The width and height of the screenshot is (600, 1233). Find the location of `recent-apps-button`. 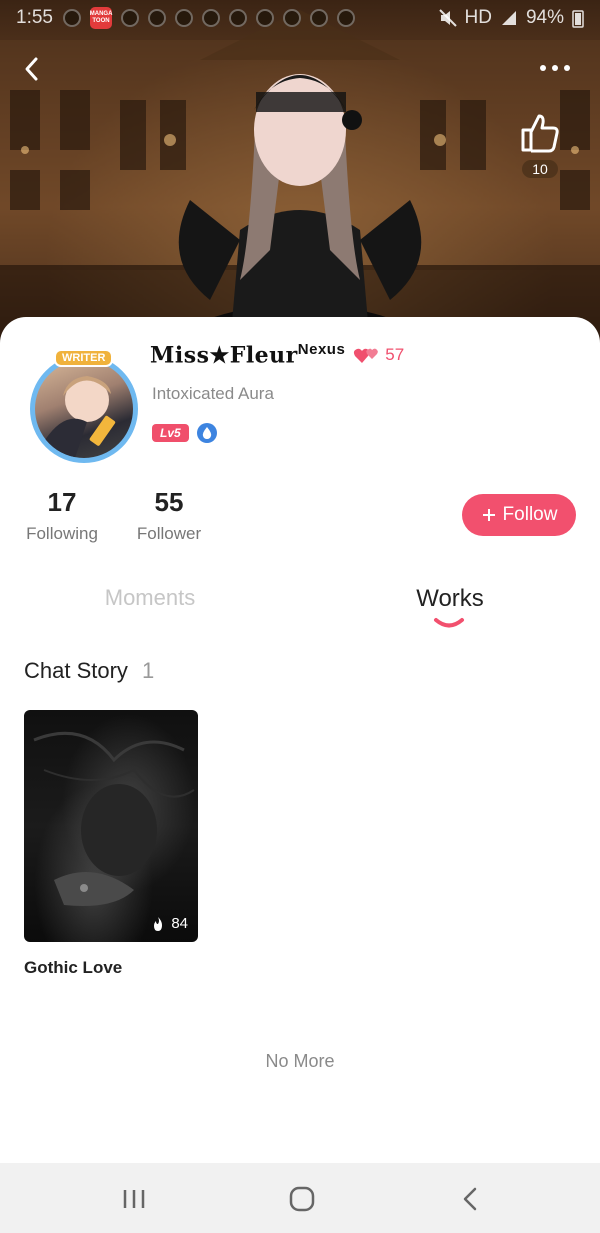

recent-apps-button is located at coordinates (134, 1199).